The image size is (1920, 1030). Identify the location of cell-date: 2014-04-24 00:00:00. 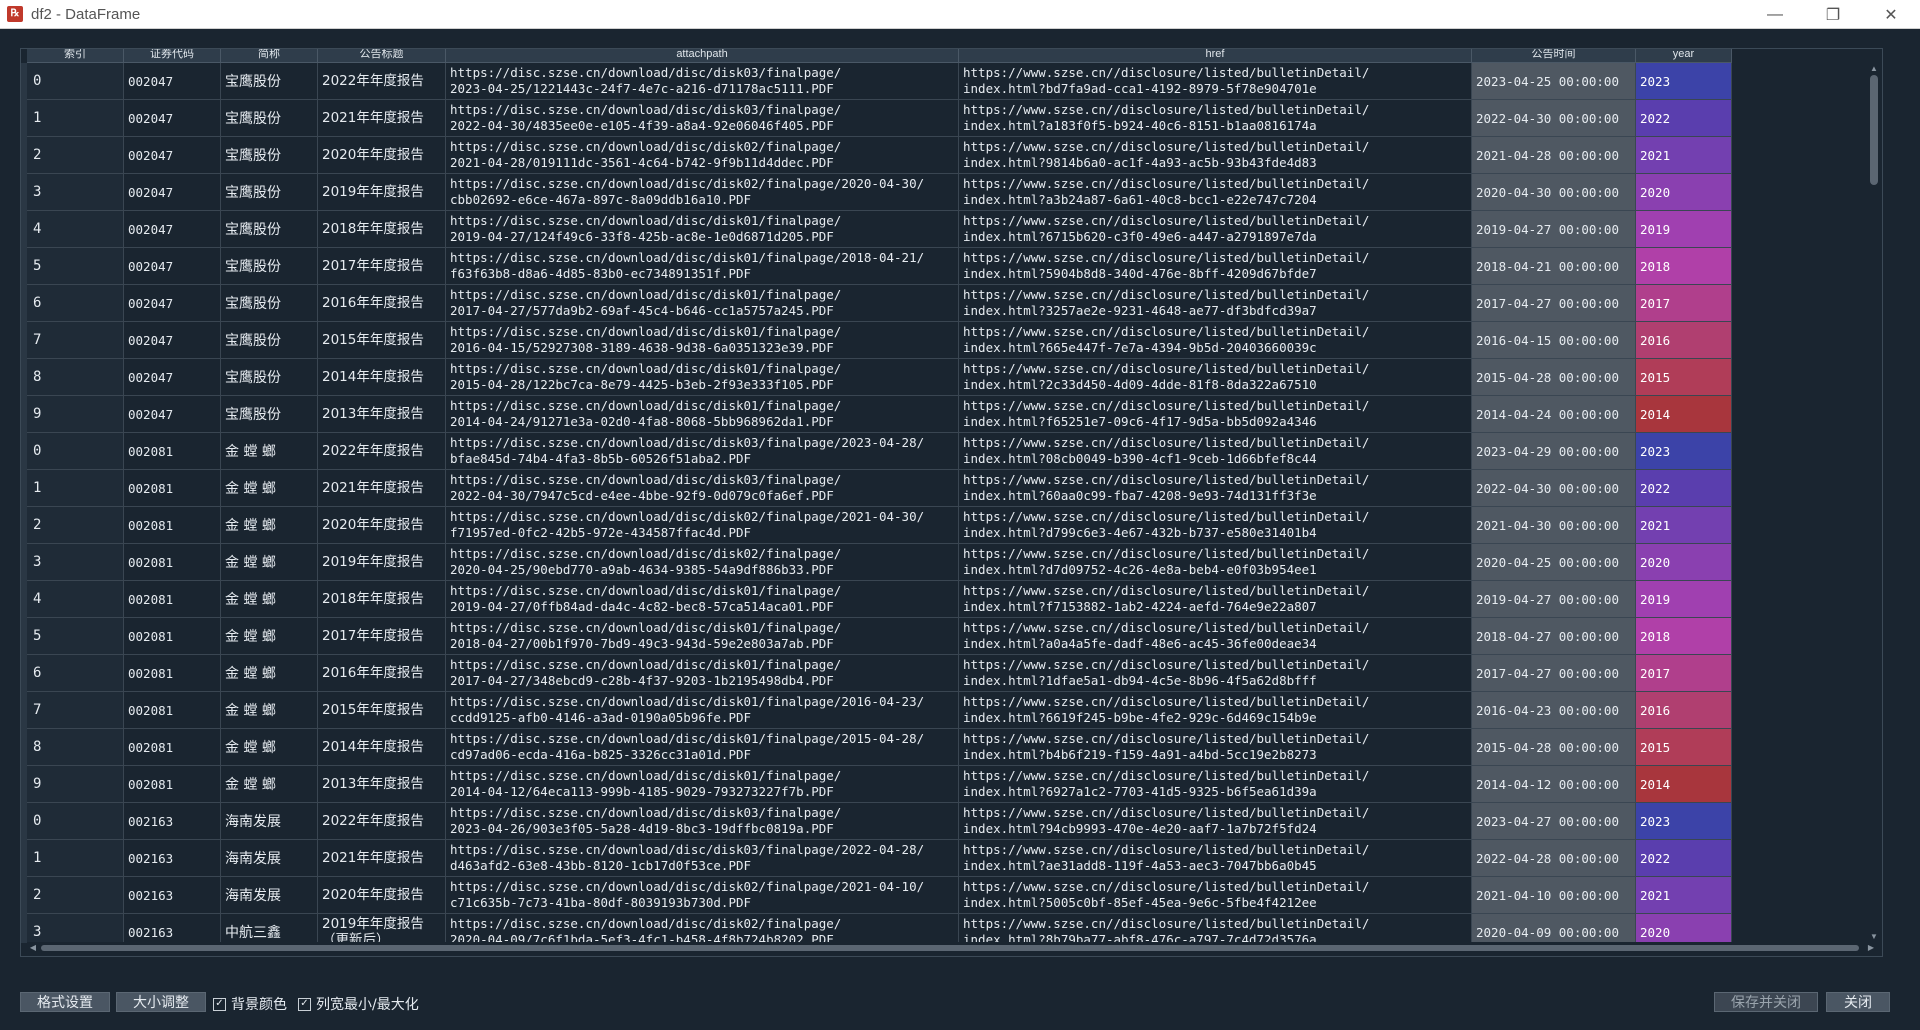
(1554, 414).